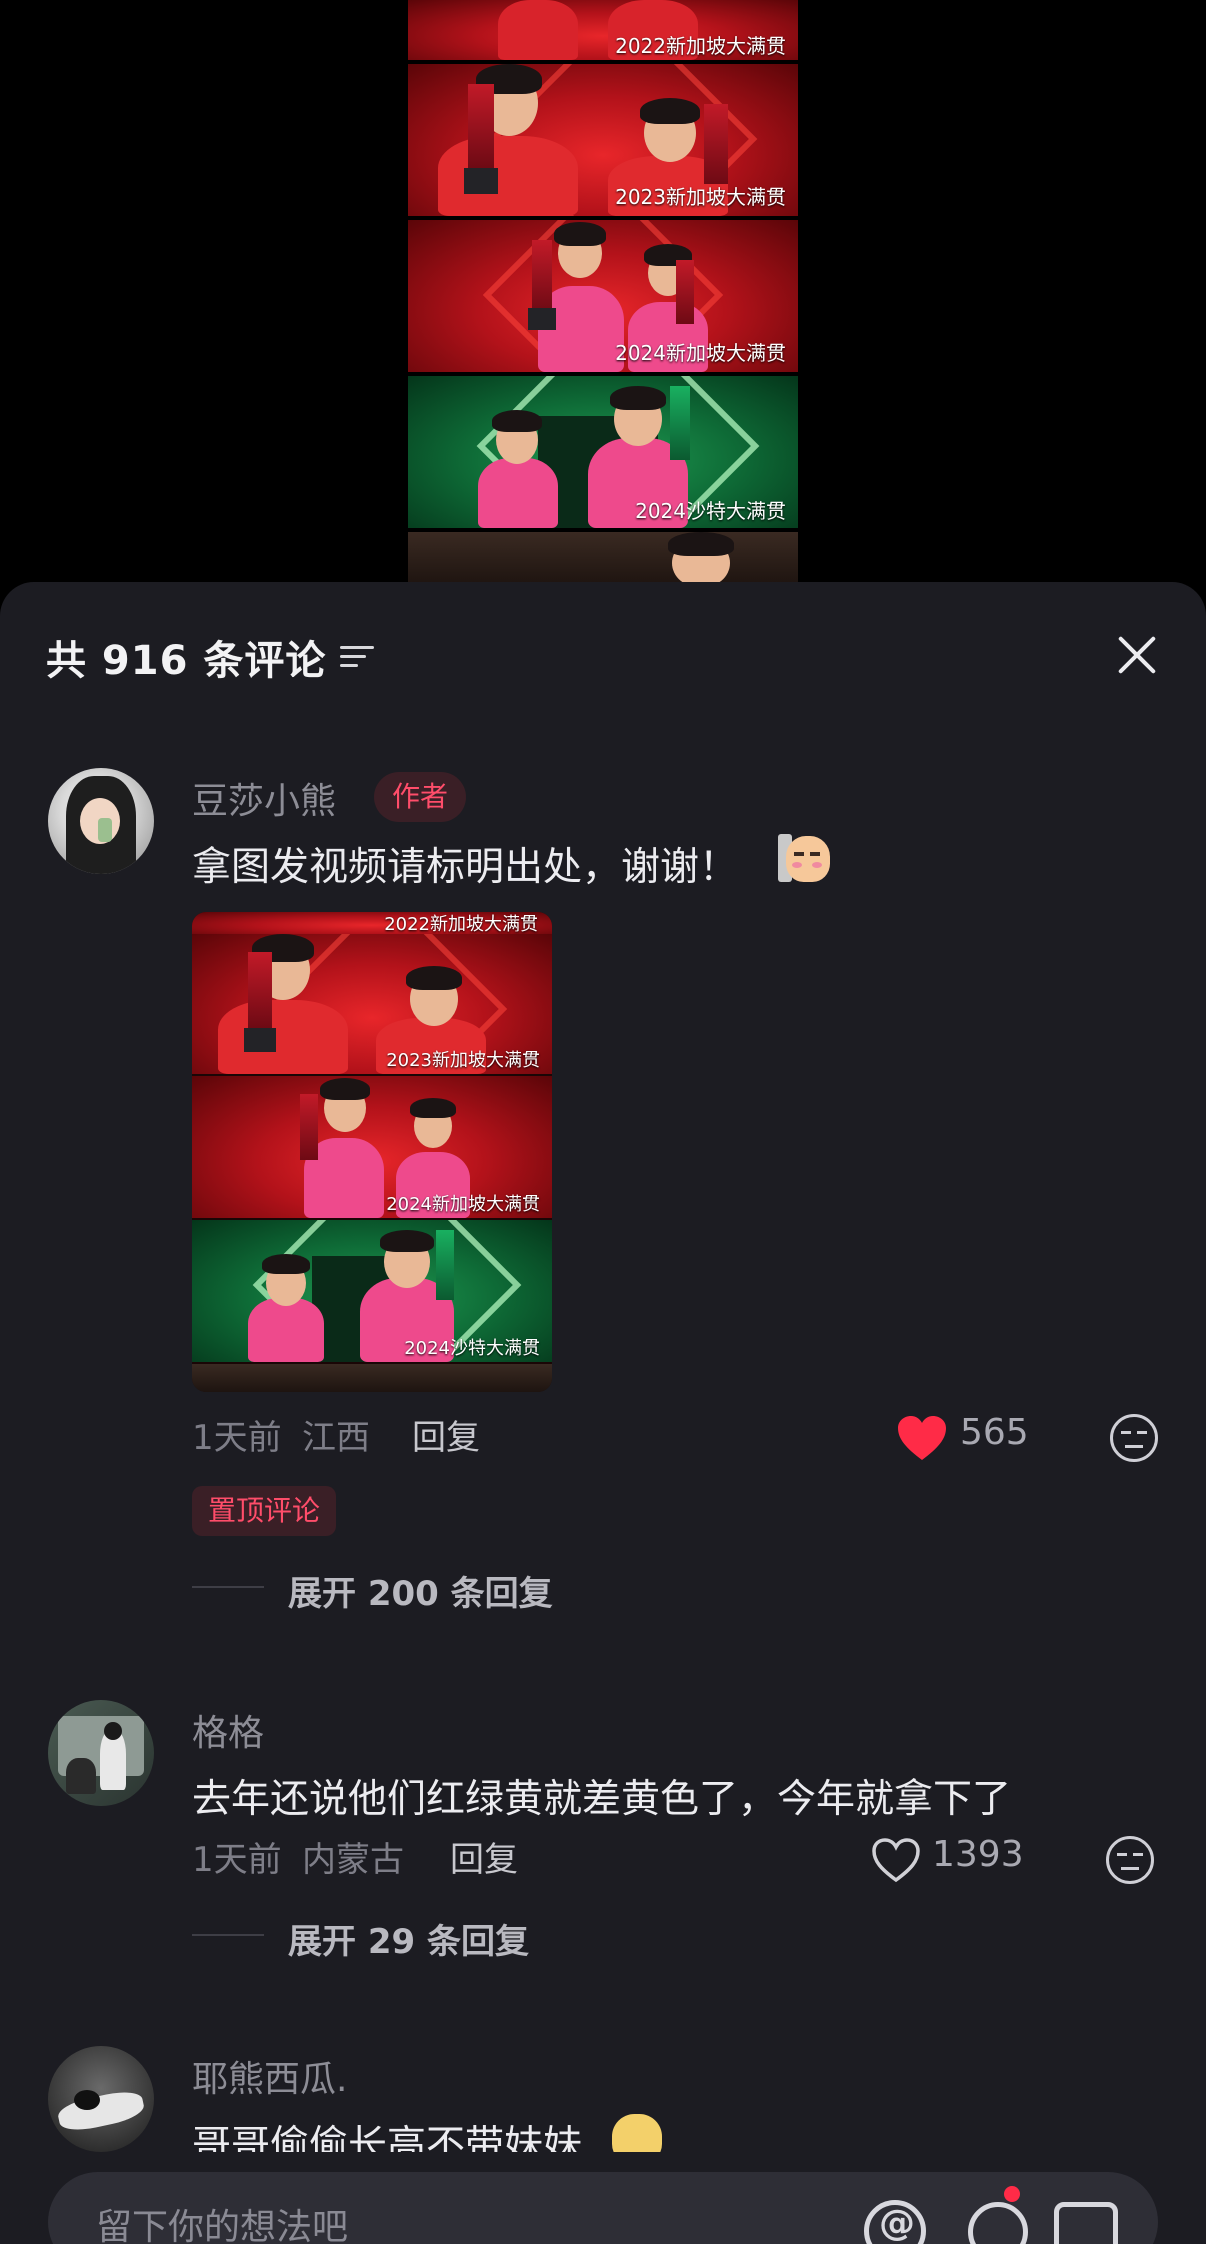 The height and width of the screenshot is (2244, 1206). Describe the element at coordinates (461, 924) in the screenshot. I see `image-caption: 2022新加坡大满贯` at that location.